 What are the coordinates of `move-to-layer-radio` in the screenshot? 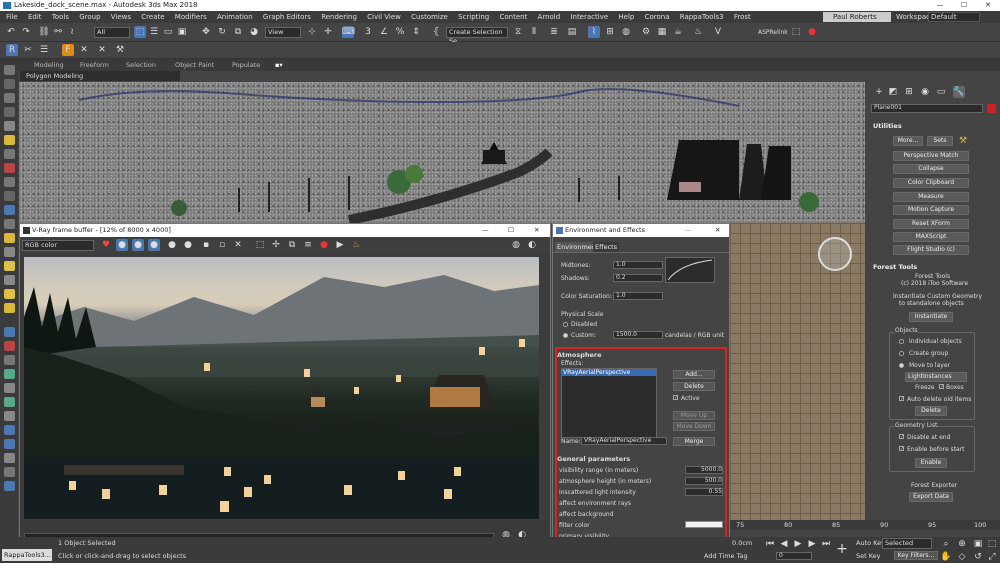 It's located at (901, 365).